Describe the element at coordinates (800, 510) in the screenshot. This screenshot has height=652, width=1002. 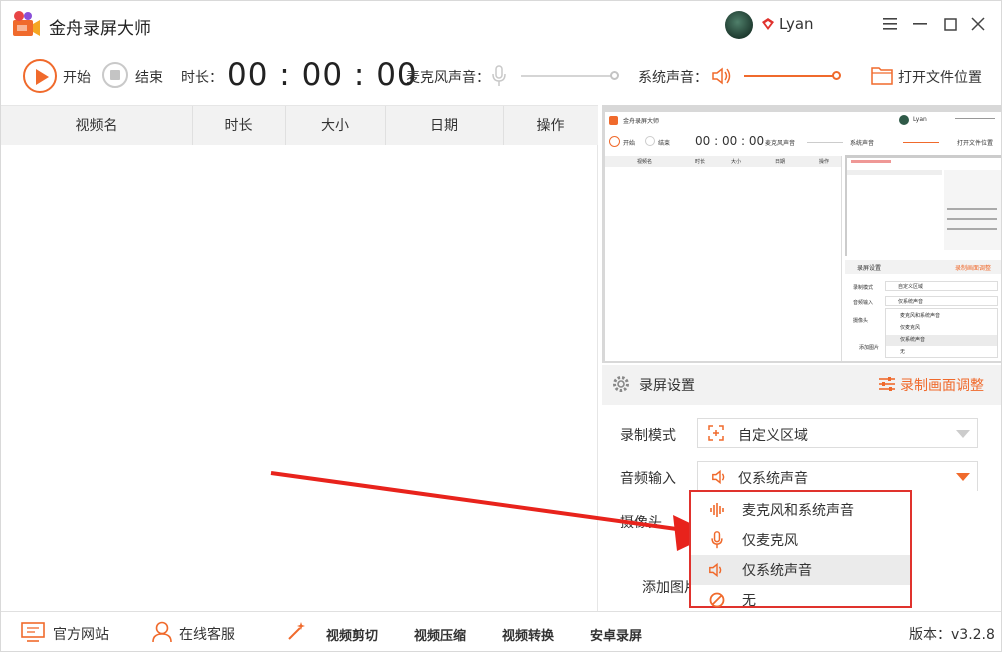
I see `audio-option-mic-and-system: 麦克风和系统声音` at that location.